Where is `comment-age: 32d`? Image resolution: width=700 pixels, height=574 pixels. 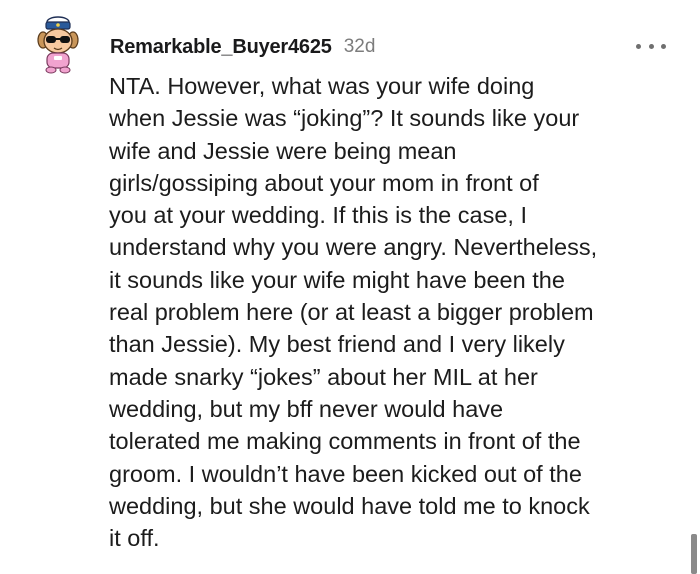
comment-age: 32d is located at coordinates (359, 46).